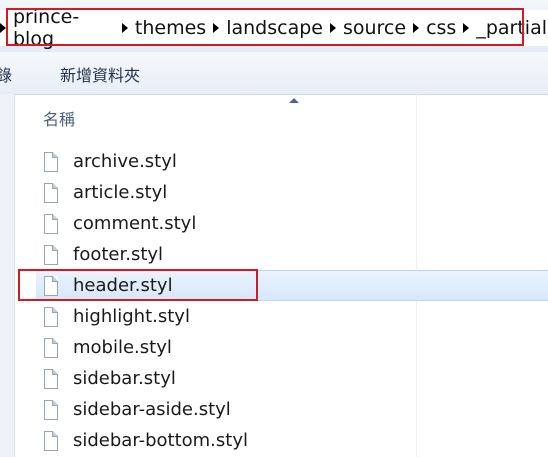  Describe the element at coordinates (7, 275) in the screenshot. I see `navigation-pane` at that location.